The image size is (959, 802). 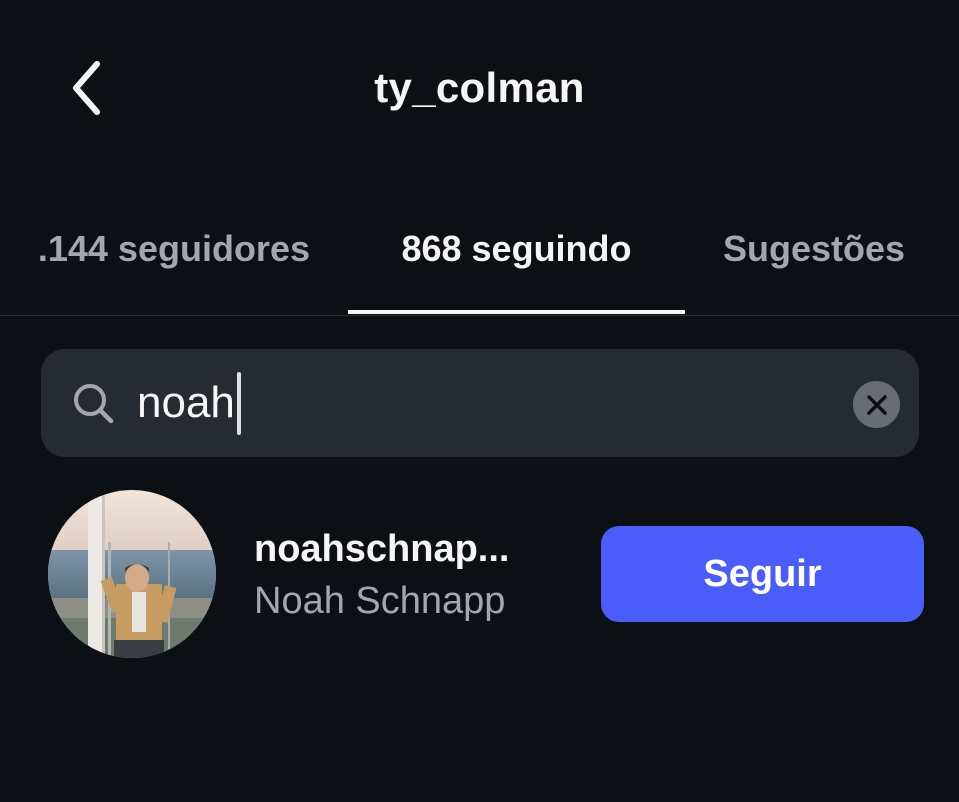 I want to click on result-full-name: Noah Schnapp, so click(x=380, y=601).